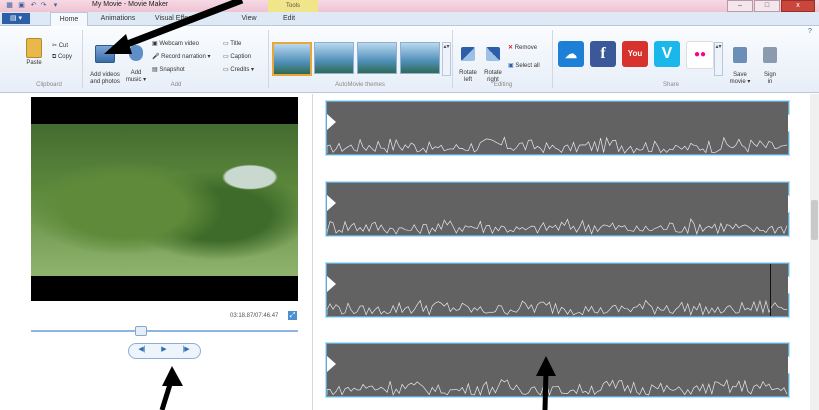  I want to click on file-menu-button: ▤ ▾, so click(16, 18).